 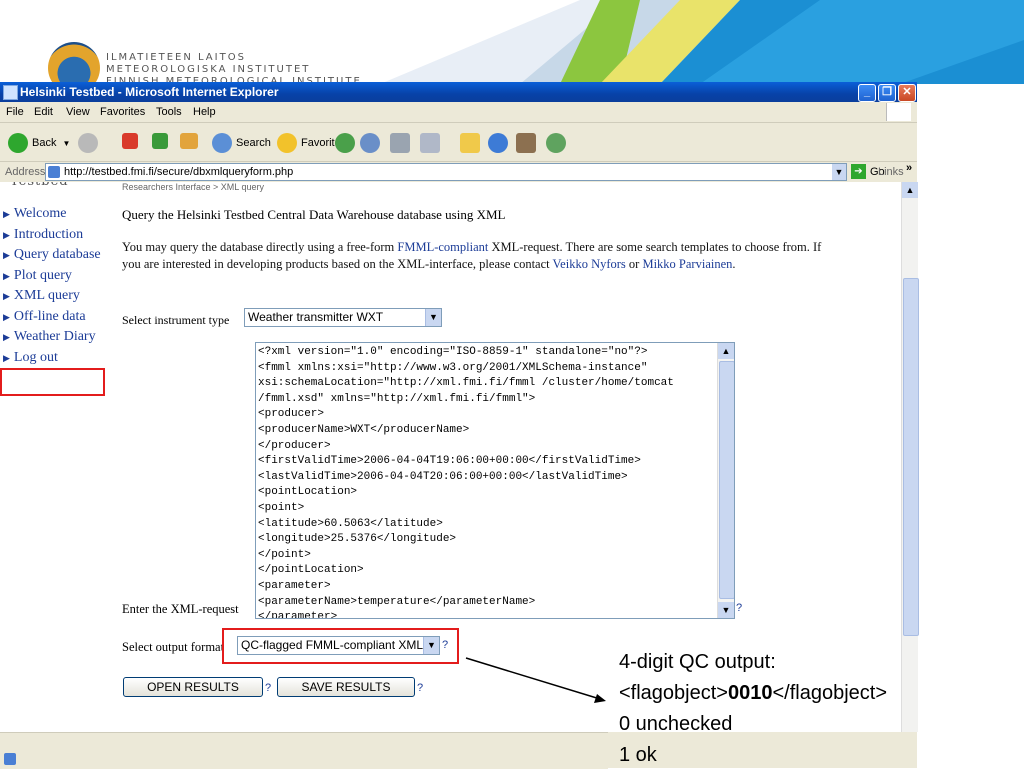 What do you see at coordinates (52, 360) in the screenshot?
I see `nav-log-out: ▶ Log out` at bounding box center [52, 360].